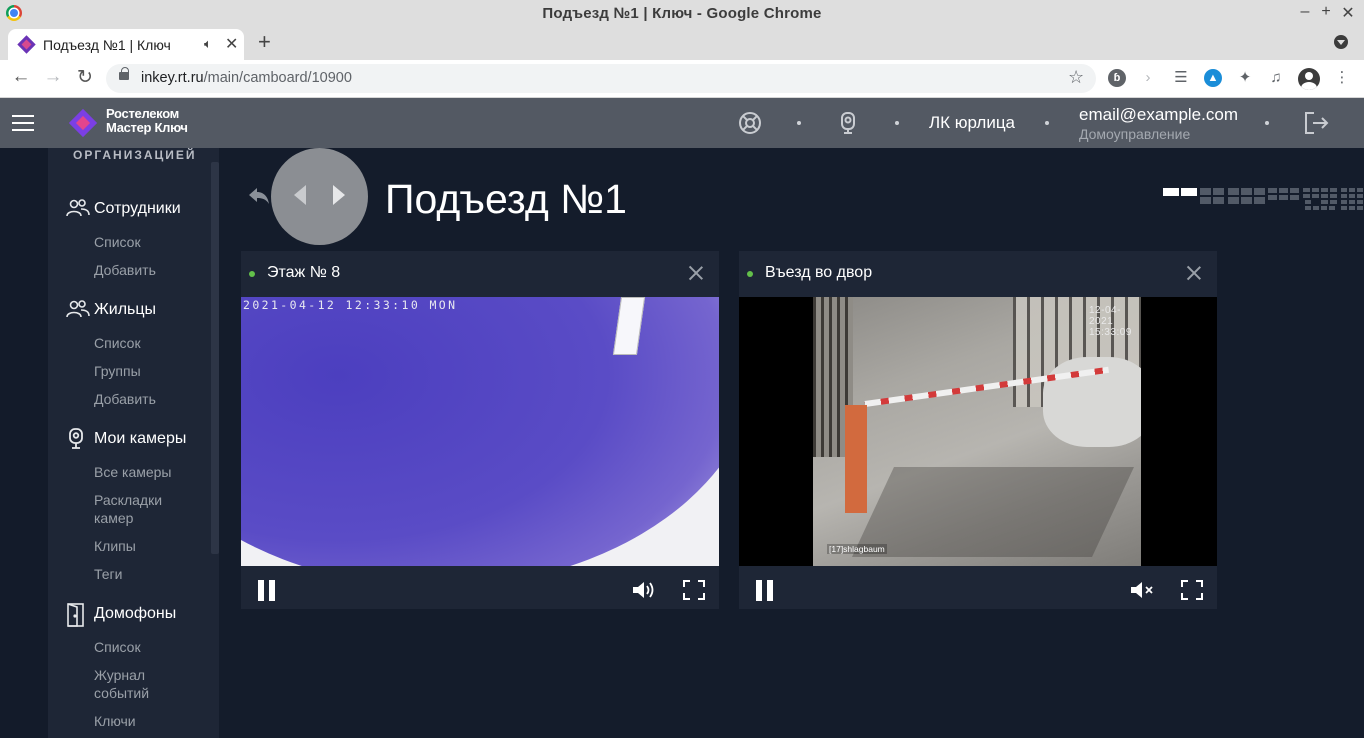 Image resolution: width=1364 pixels, height=738 pixels. I want to click on logo-line-1: Ростелеком, so click(142, 113).